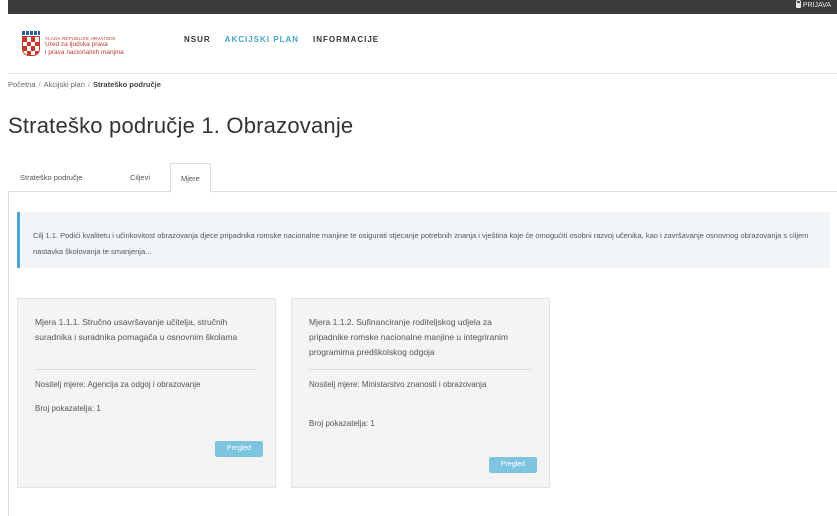 The height and width of the screenshot is (516, 837). I want to click on breadcrumb-home: Početna, so click(22, 84).